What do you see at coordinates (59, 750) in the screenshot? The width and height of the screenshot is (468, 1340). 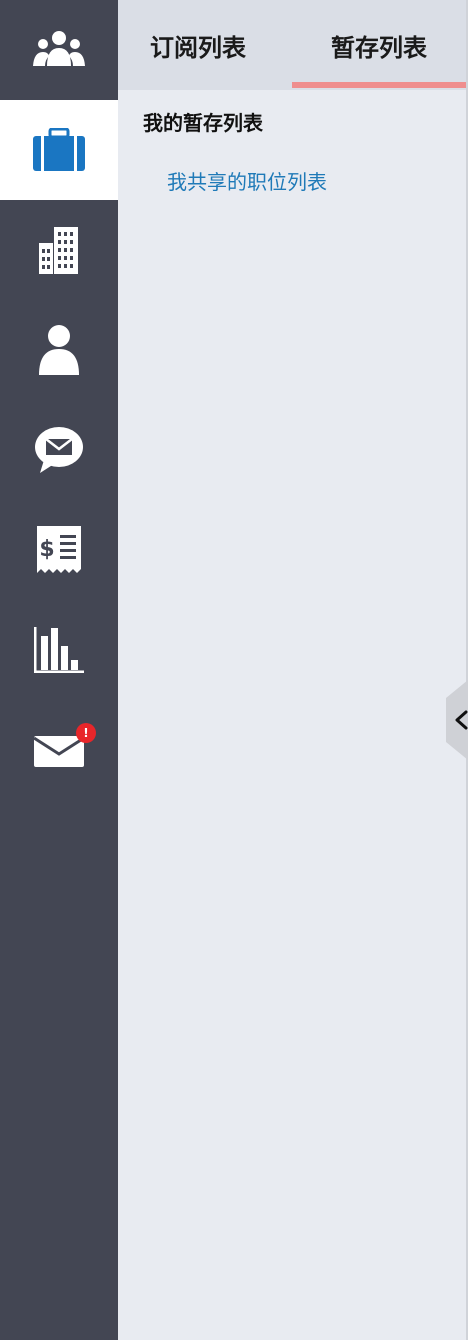 I see `nav-mail: !` at bounding box center [59, 750].